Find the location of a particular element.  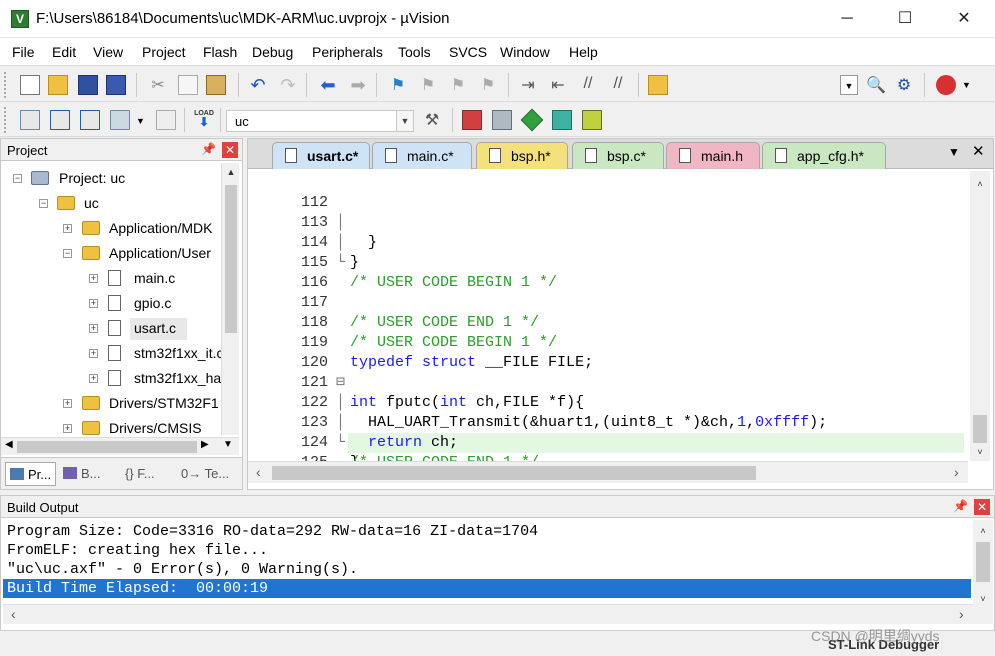

new-file-icon is located at coordinates (30, 85).